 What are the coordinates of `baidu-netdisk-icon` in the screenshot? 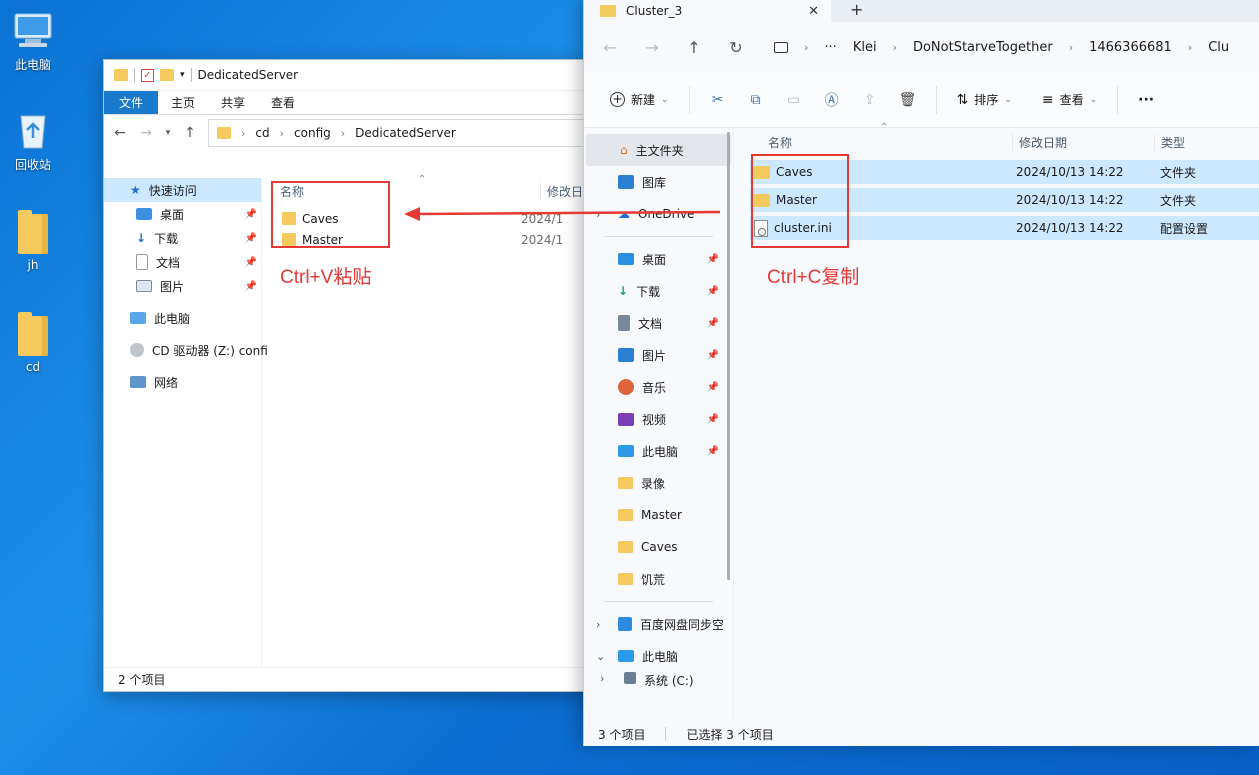 It's located at (625, 624).